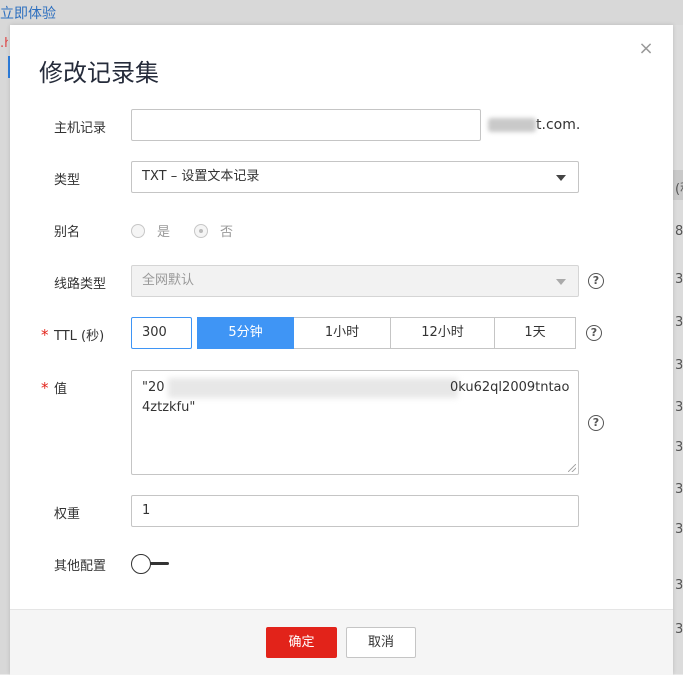  I want to click on domain-suffix: t.com., so click(534, 125).